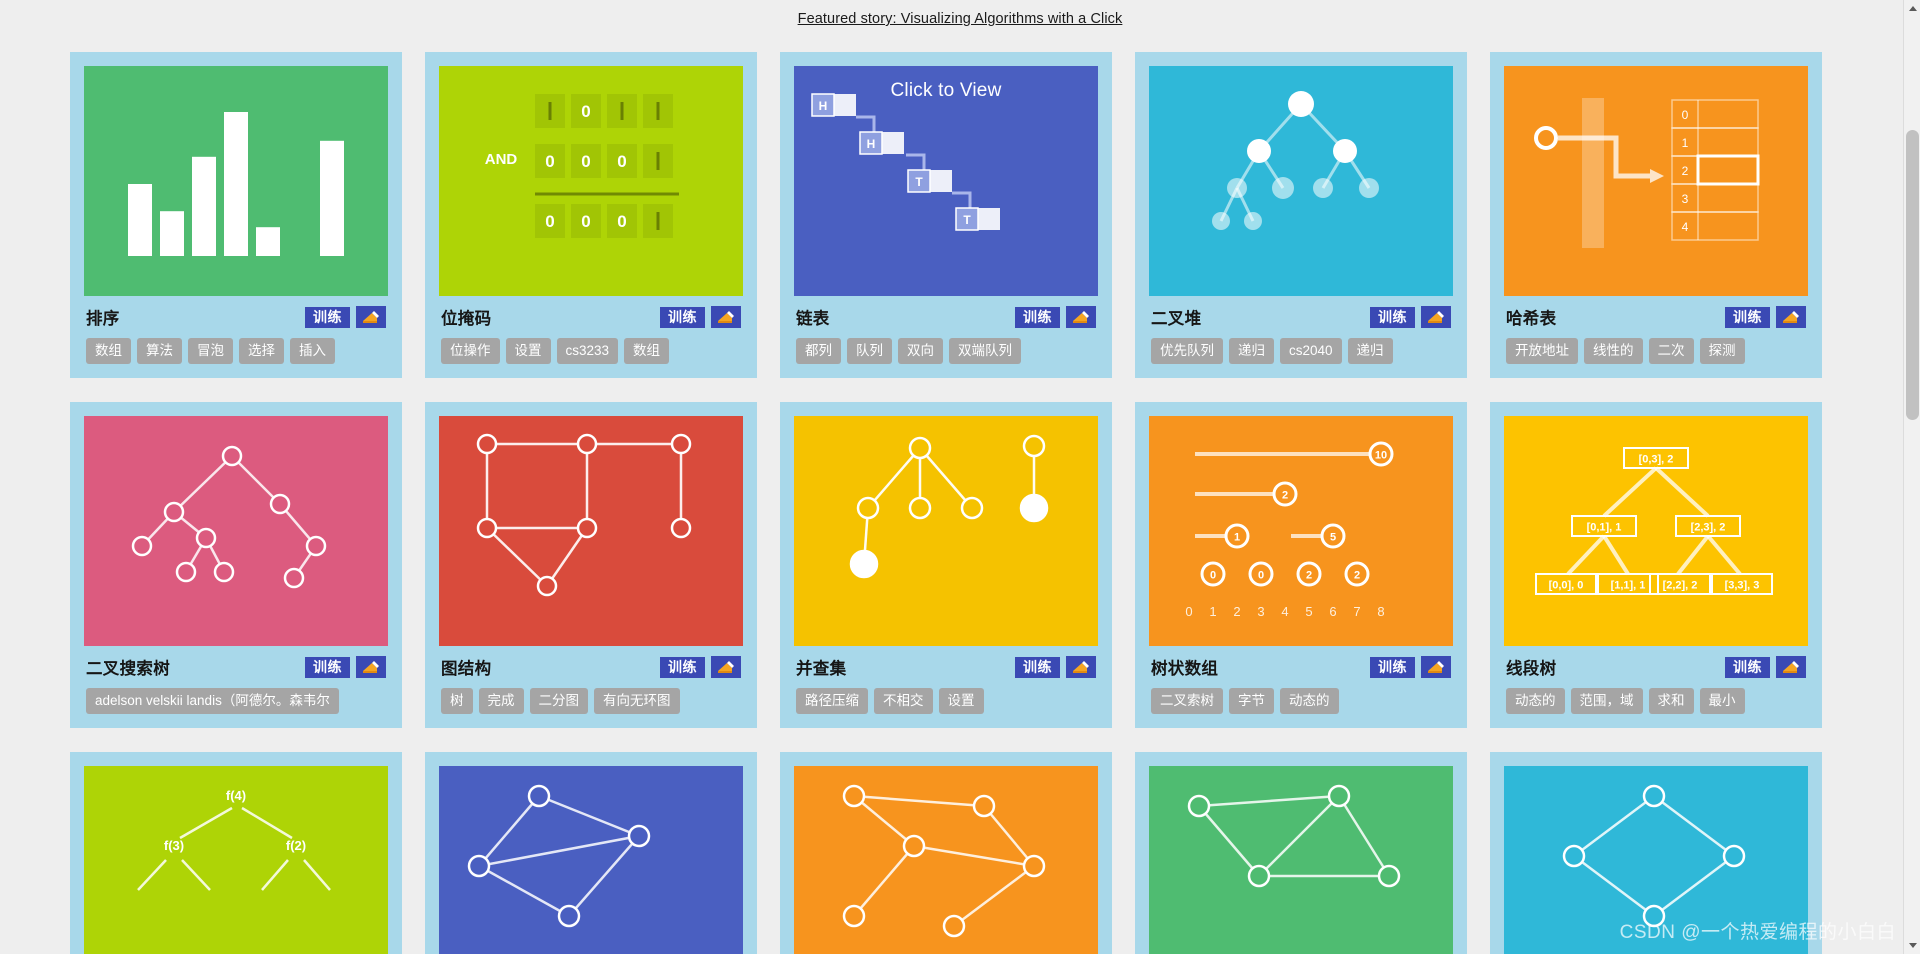  I want to click on card-thumbnail-graph4, so click(1301, 860).